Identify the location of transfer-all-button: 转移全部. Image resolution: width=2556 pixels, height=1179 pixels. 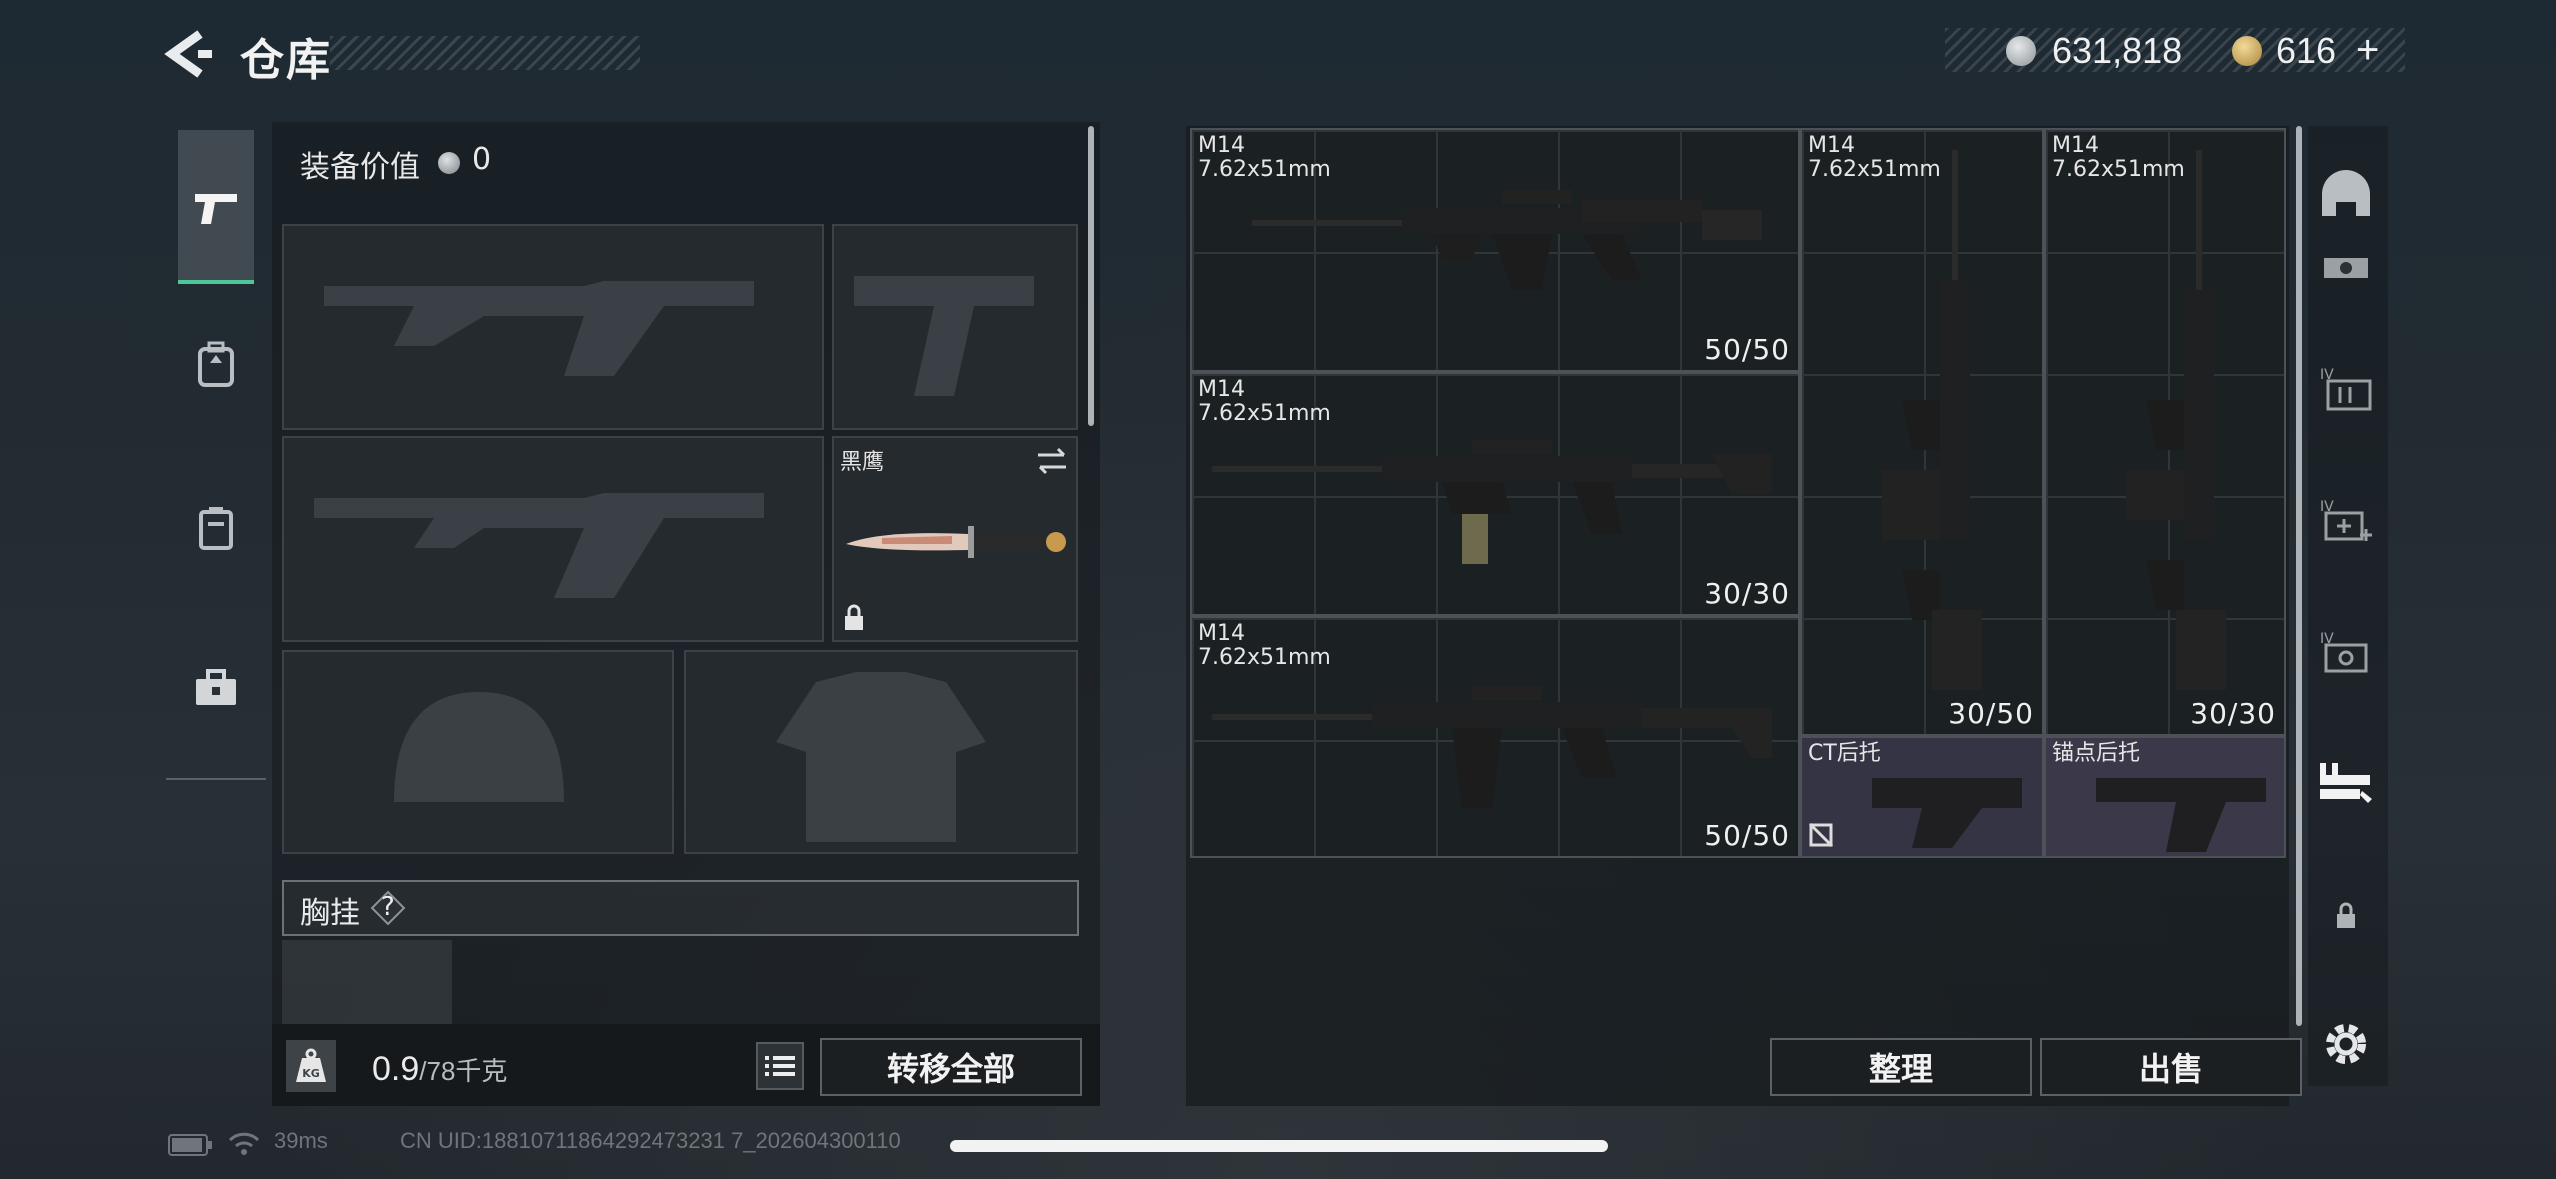
(951, 1067).